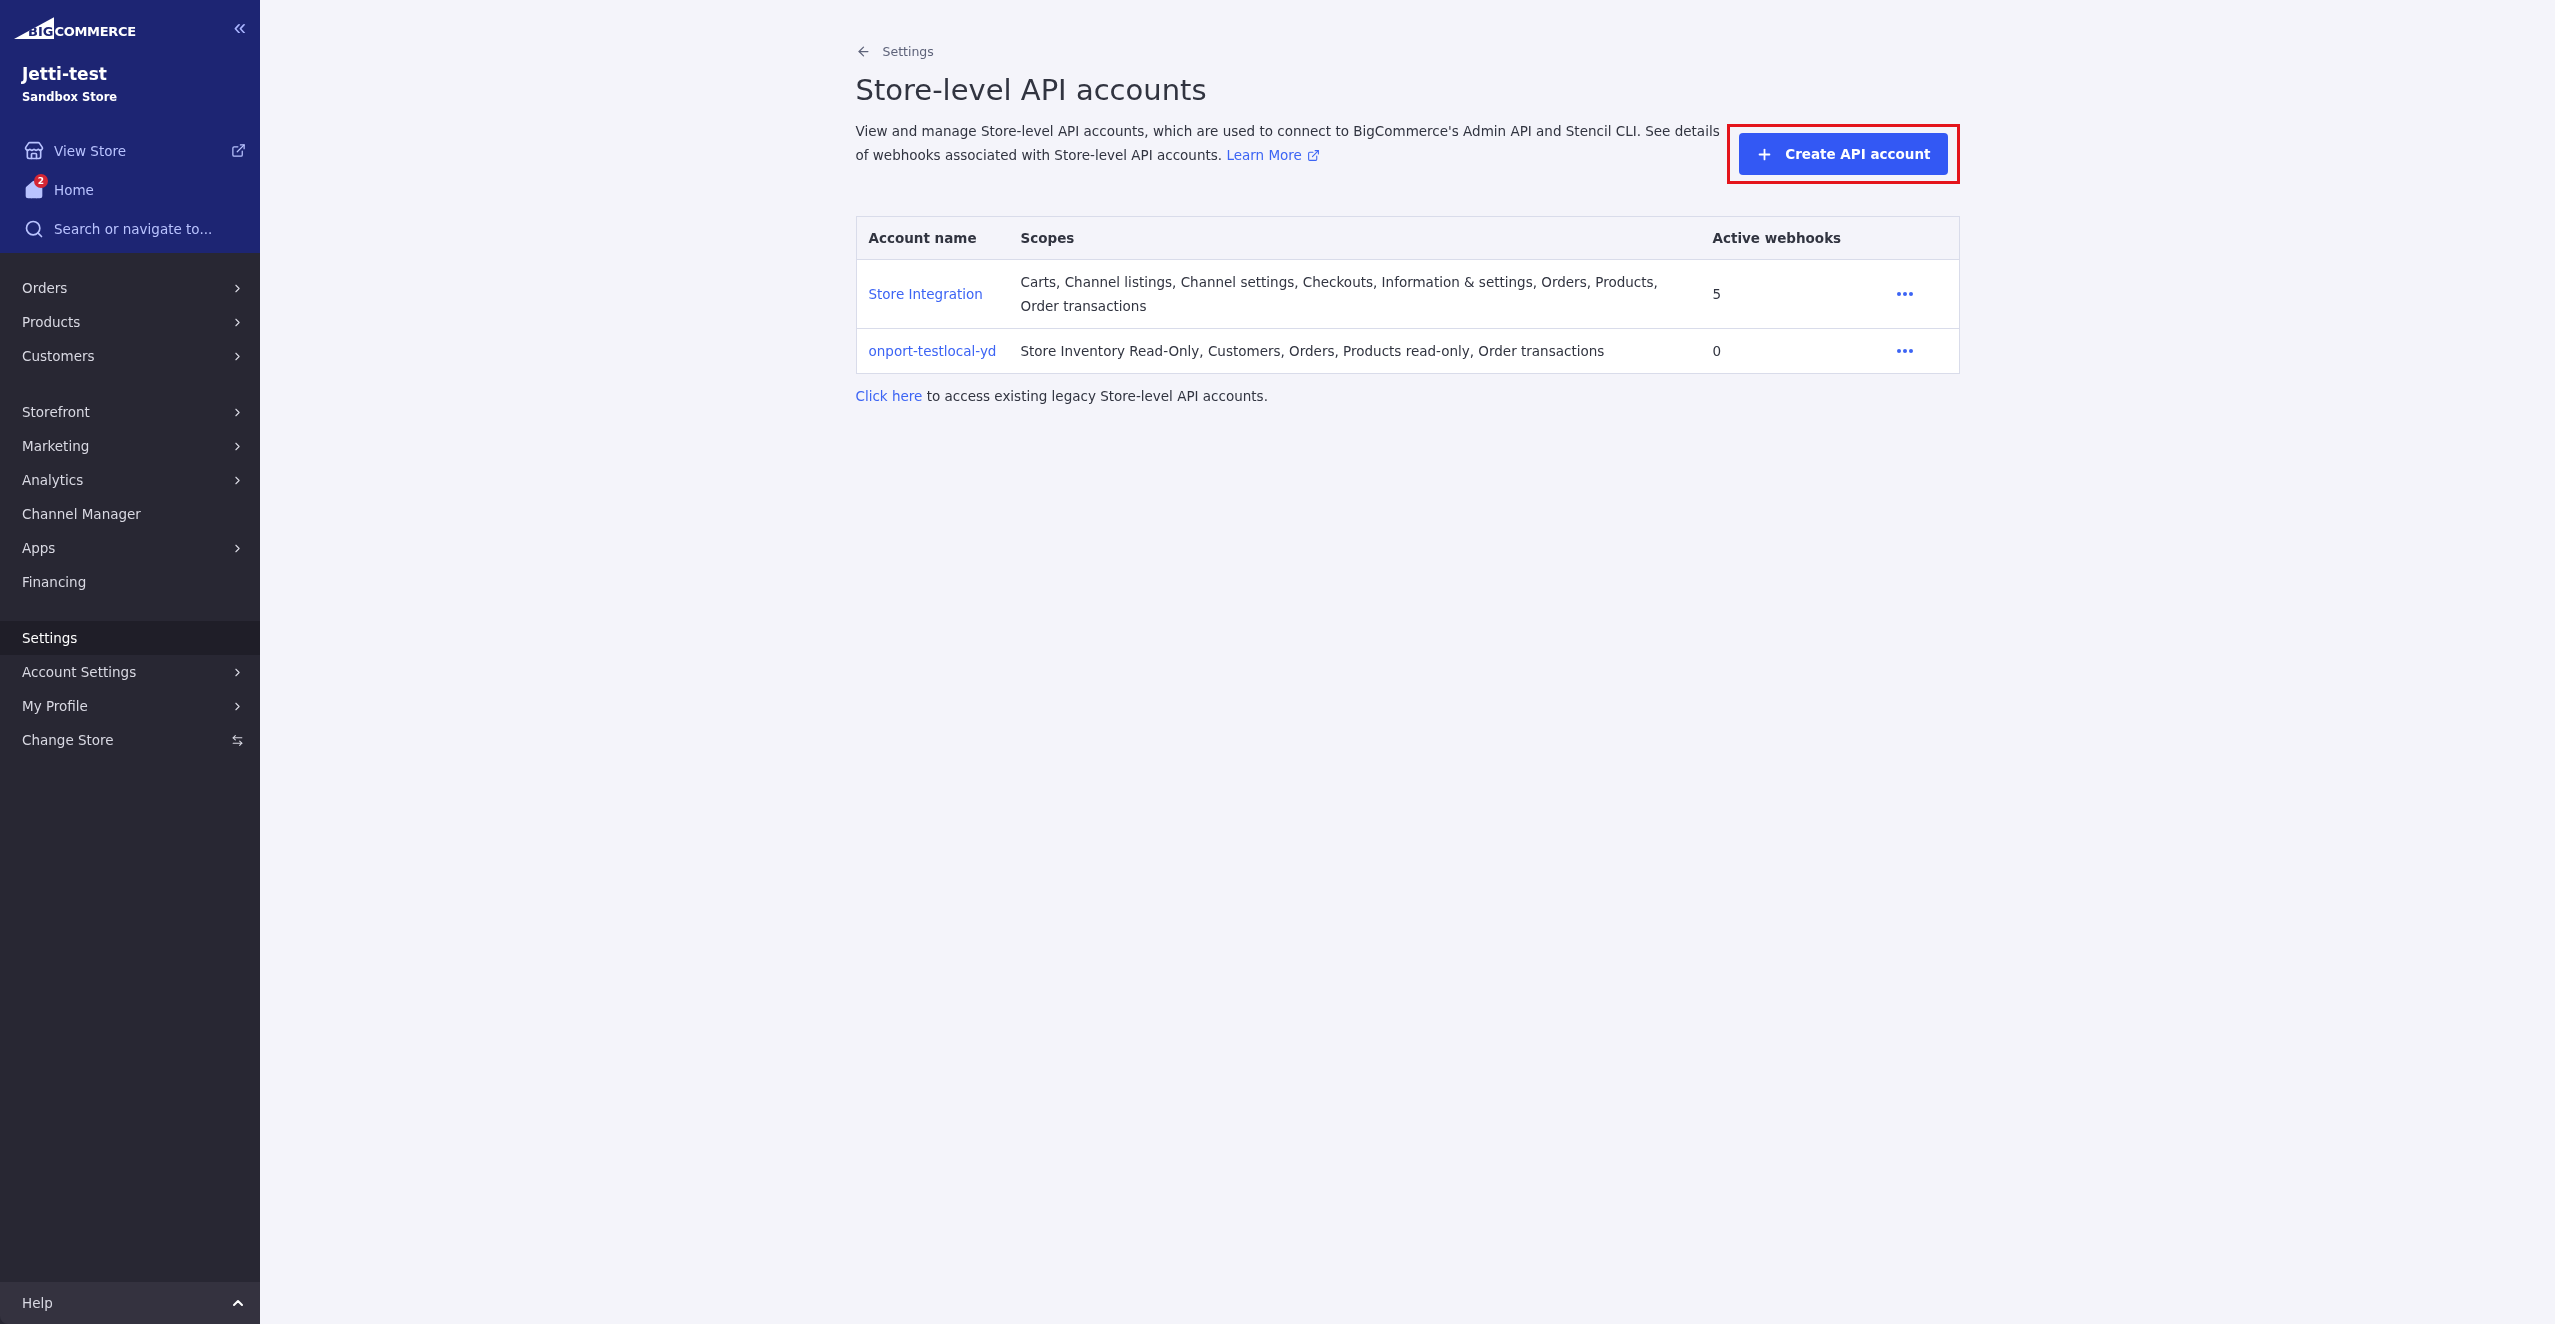 Image resolution: width=2555 pixels, height=1324 pixels. What do you see at coordinates (41, 181) in the screenshot?
I see `notification-badge: 2` at bounding box center [41, 181].